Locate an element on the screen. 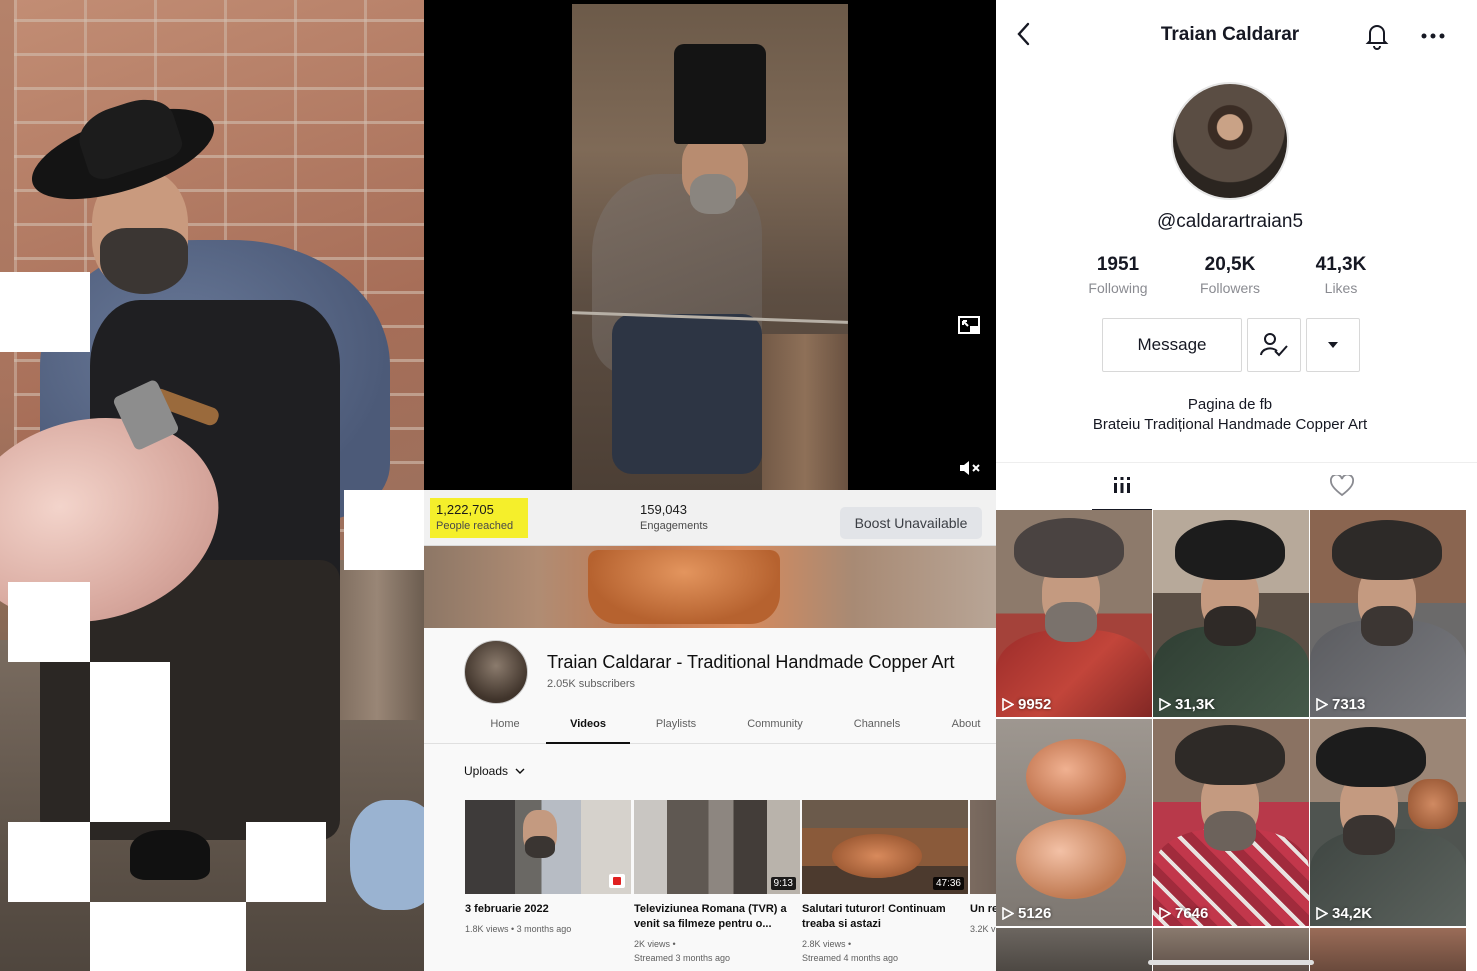 This screenshot has width=1477, height=971. video-streamed: Streamed 4 months ago is located at coordinates (850, 958).